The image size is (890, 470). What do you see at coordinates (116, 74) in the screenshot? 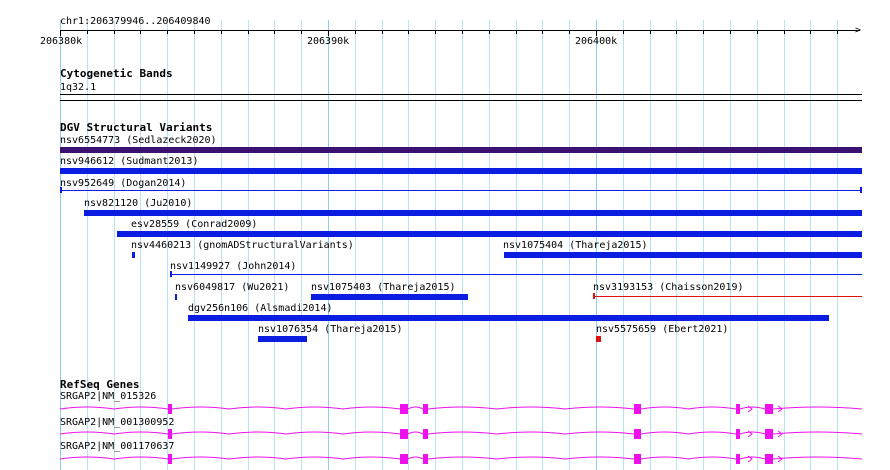
I see `cytoband-track-name: Cytogenetic Bands` at bounding box center [116, 74].